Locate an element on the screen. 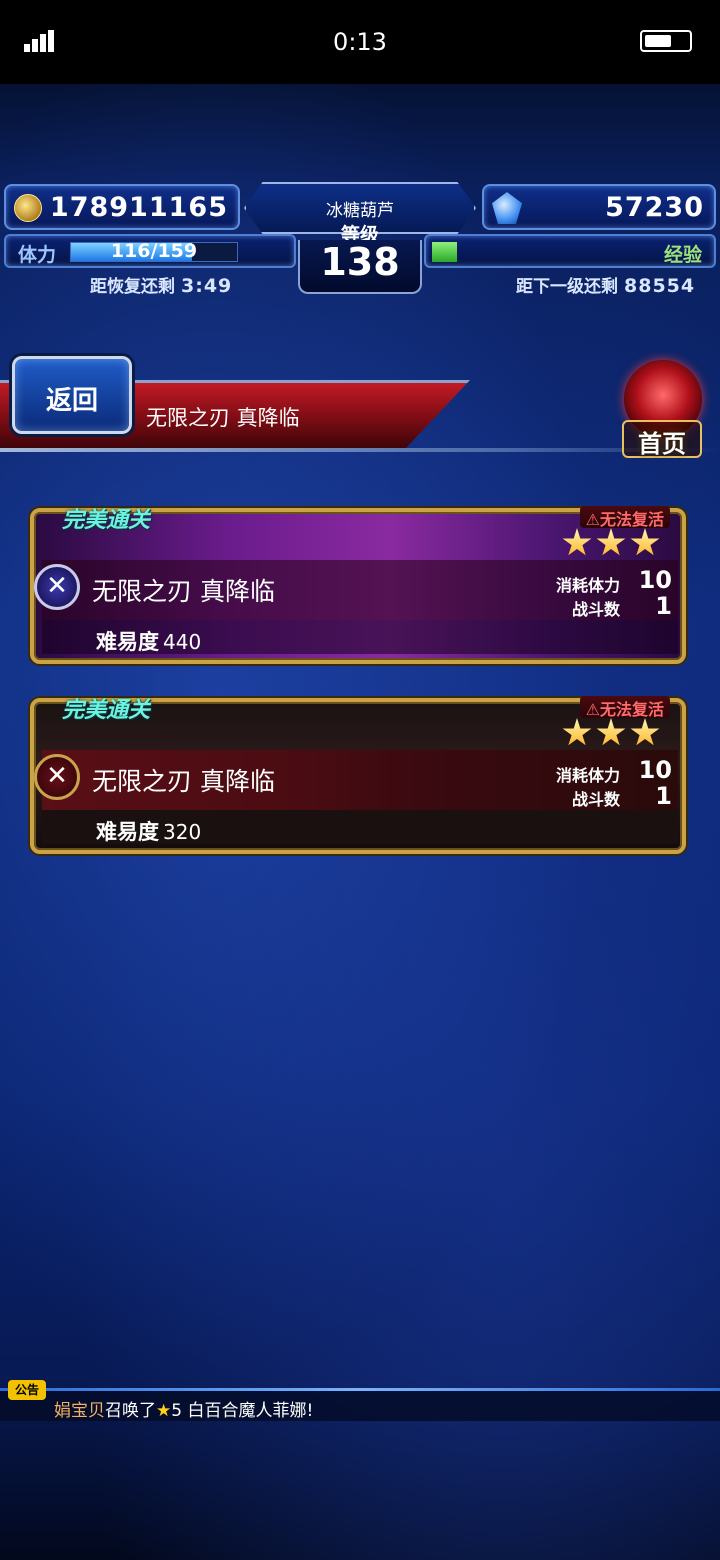 The image size is (720, 1560). difficulty-value: 440 is located at coordinates (182, 642).